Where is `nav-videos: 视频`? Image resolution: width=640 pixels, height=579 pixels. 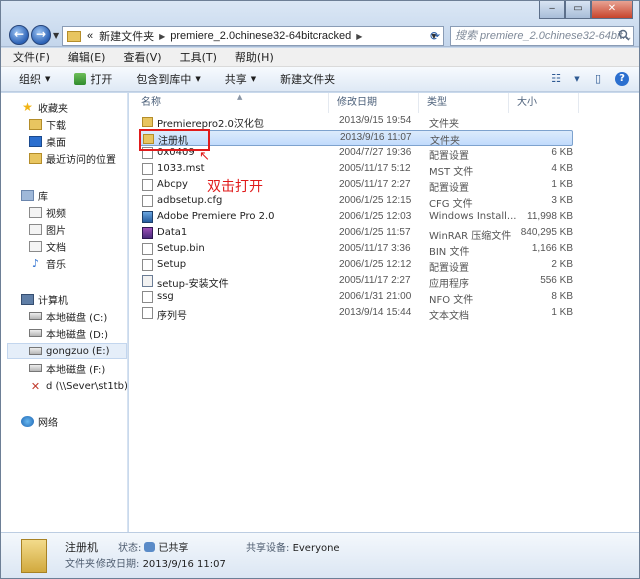 nav-videos: 视频 is located at coordinates (47, 212).